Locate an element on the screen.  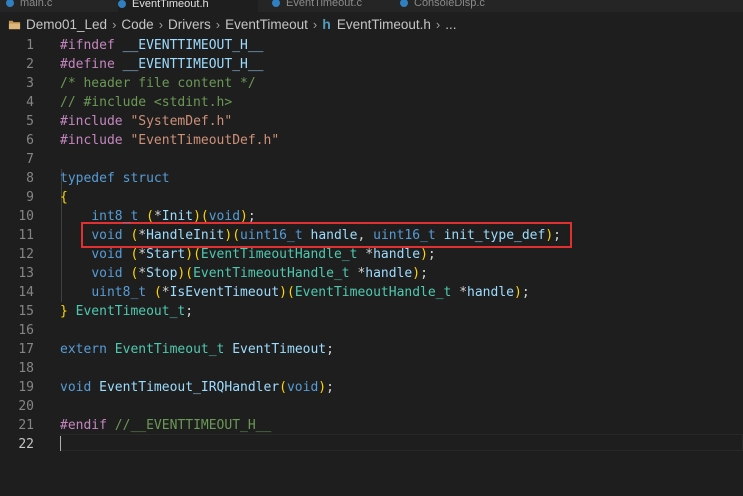
line-number: 9 is located at coordinates (30, 197).